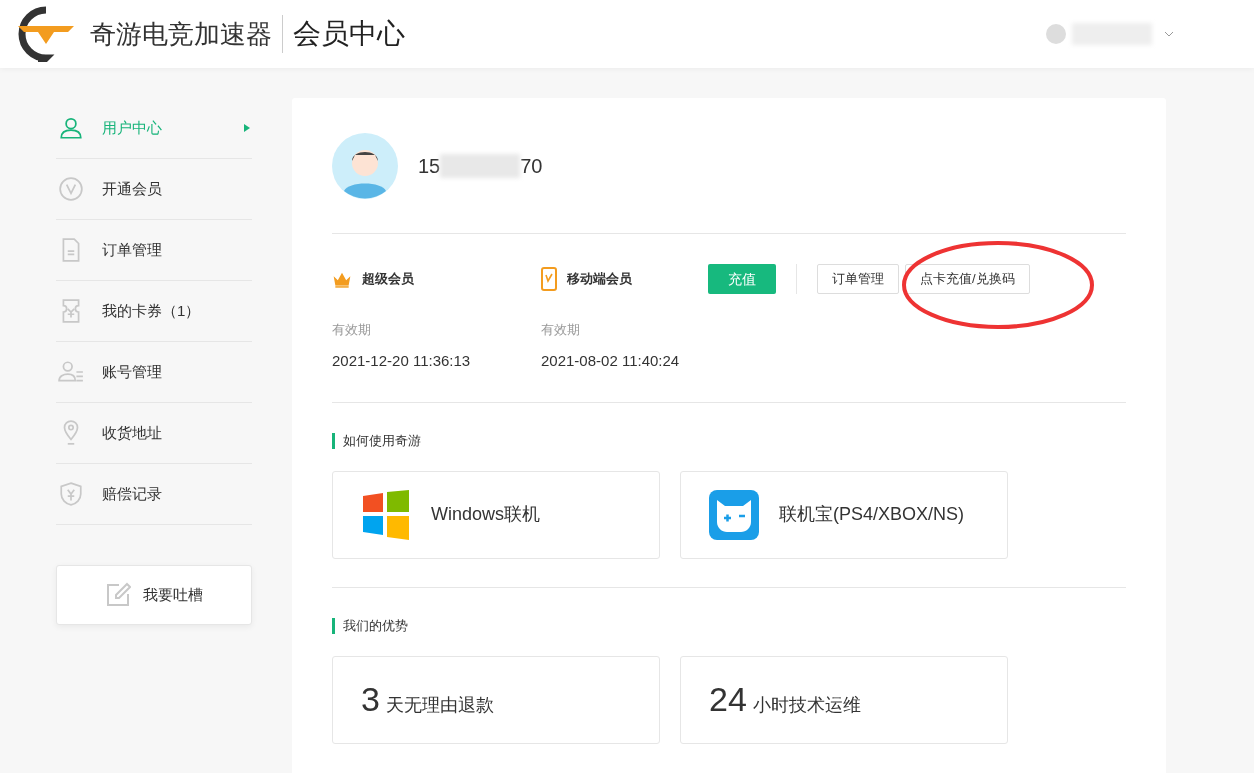  Describe the element at coordinates (402, 360) in the screenshot. I see `expiry-date: 2021-12-20 11:36:13` at that location.